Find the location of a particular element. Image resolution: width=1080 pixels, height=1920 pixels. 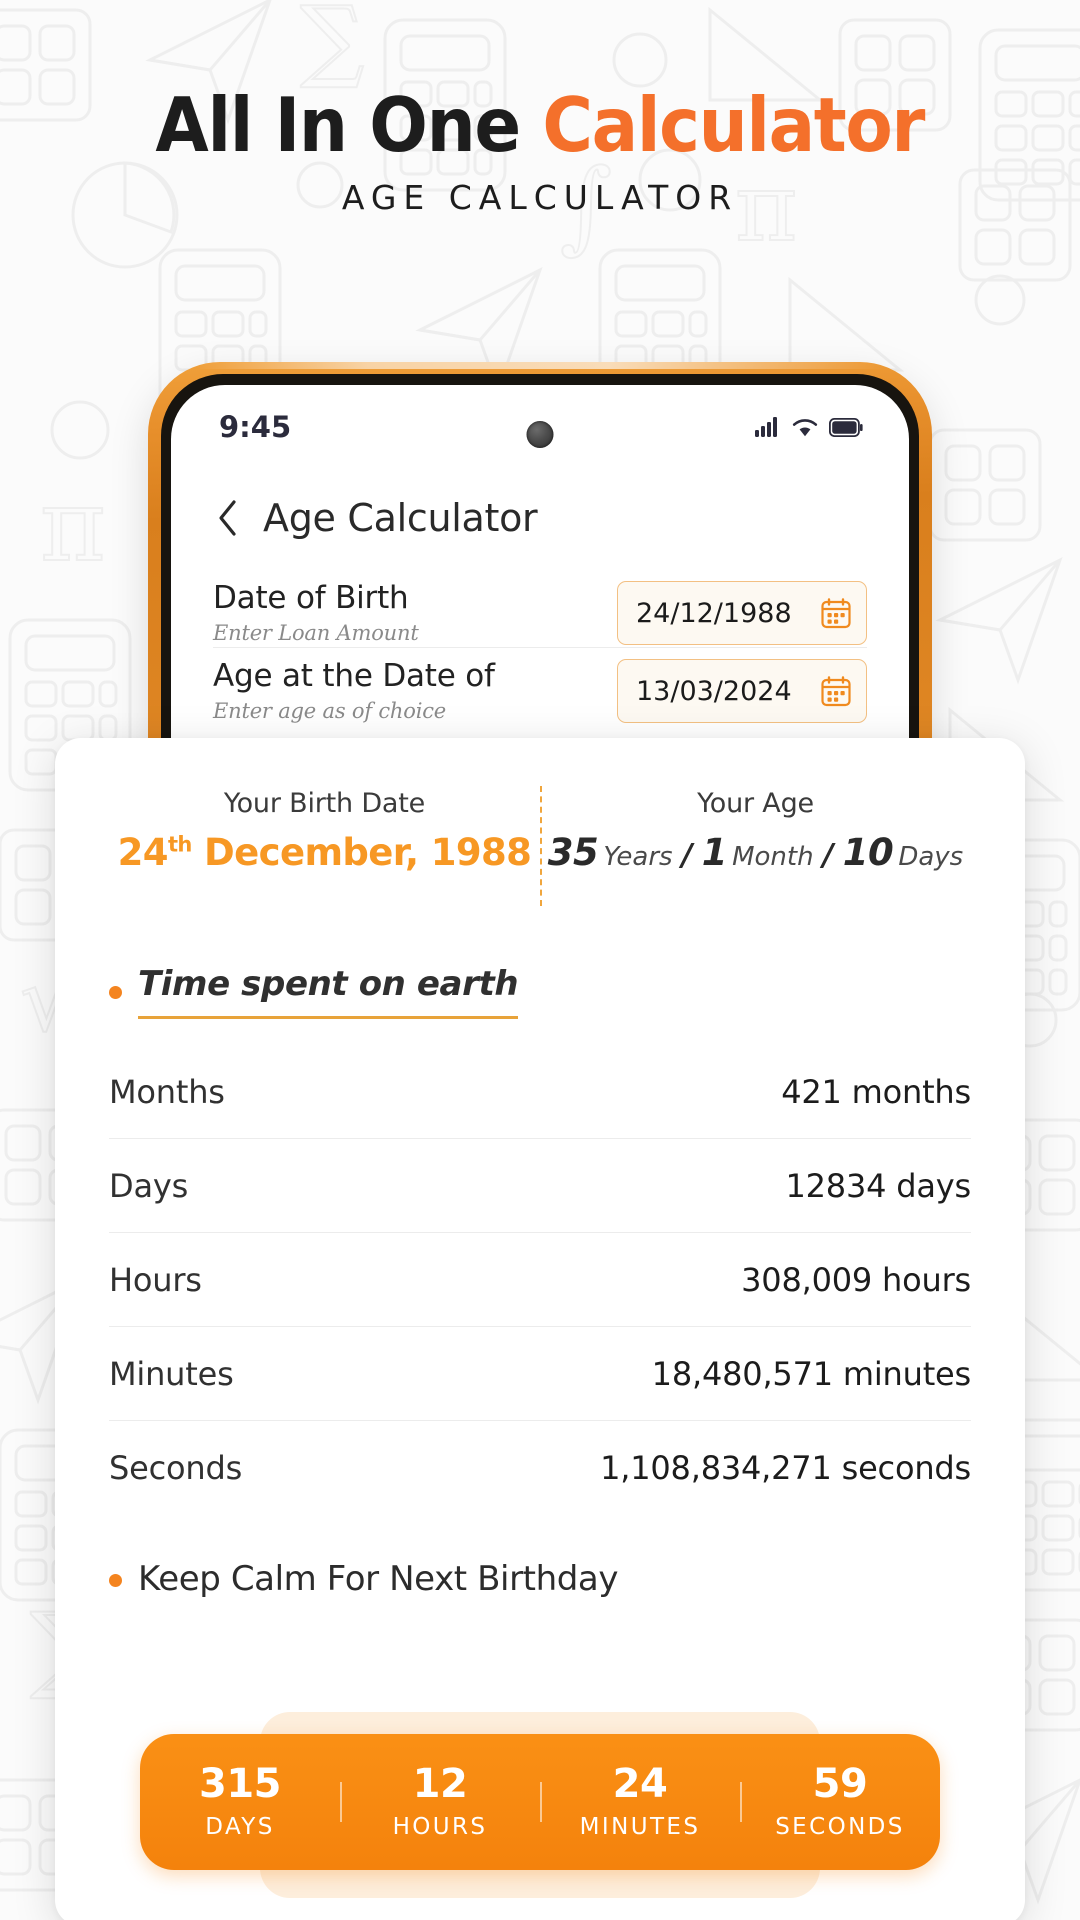

stat-value: 18,480,571 minutes is located at coordinates (811, 1373).